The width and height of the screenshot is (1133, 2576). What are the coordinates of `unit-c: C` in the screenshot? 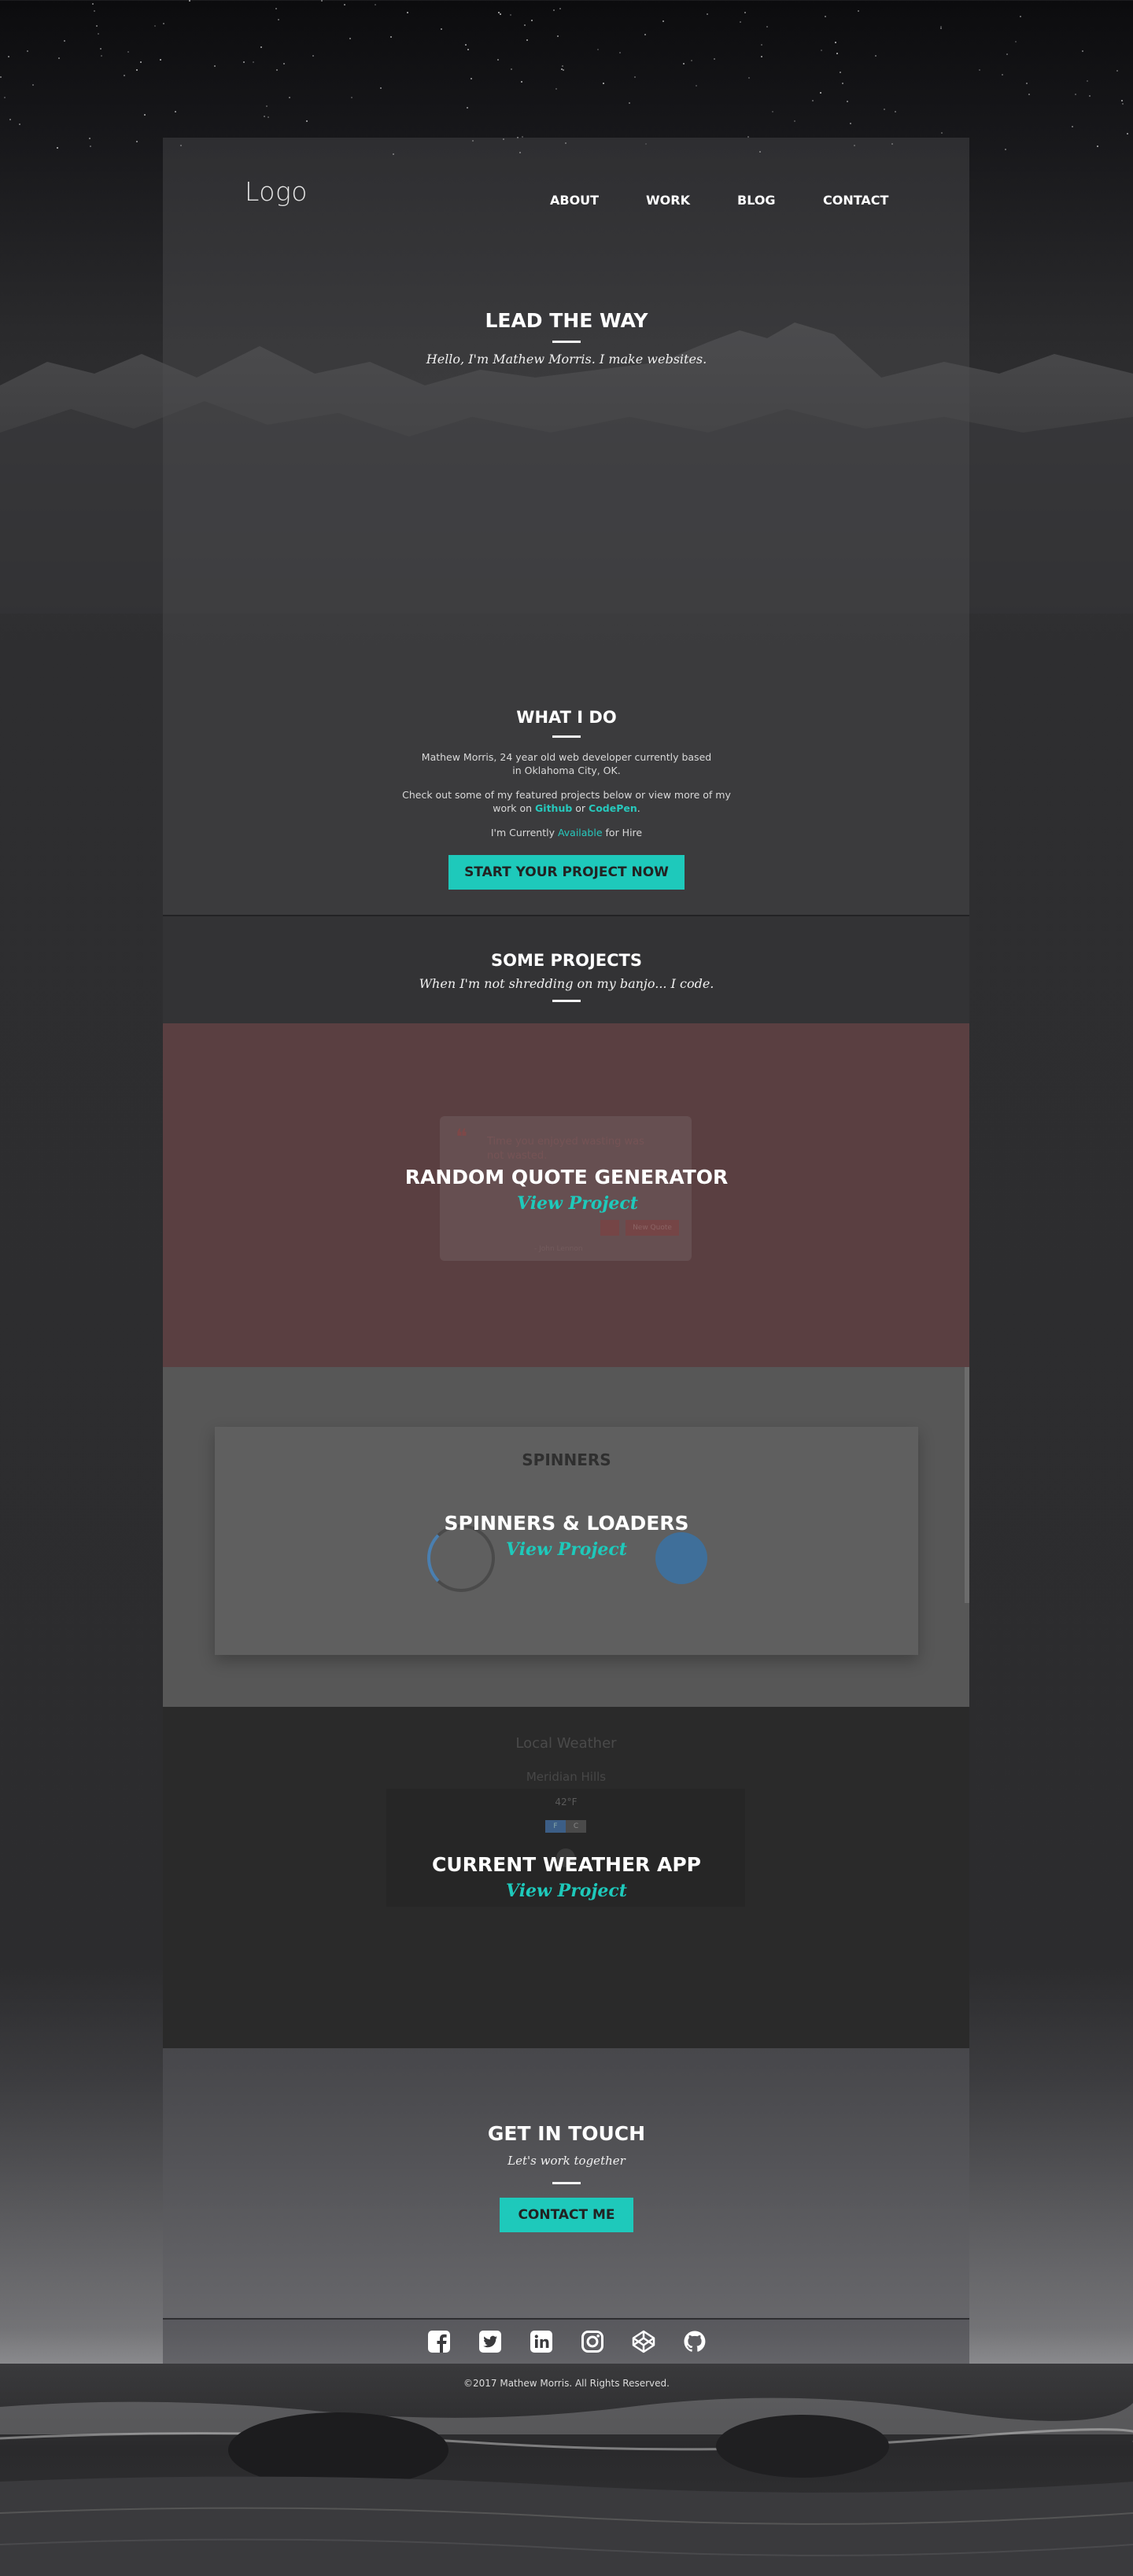 It's located at (576, 1826).